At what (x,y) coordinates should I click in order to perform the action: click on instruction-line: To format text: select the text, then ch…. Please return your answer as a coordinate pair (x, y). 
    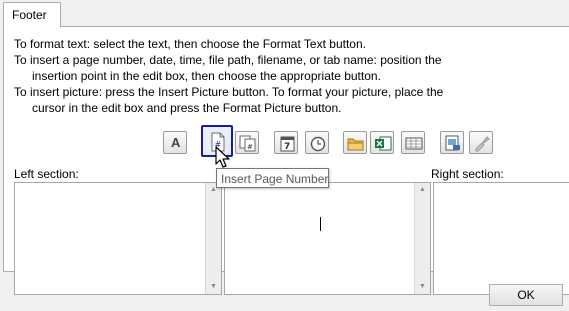
    Looking at the image, I should click on (190, 44).